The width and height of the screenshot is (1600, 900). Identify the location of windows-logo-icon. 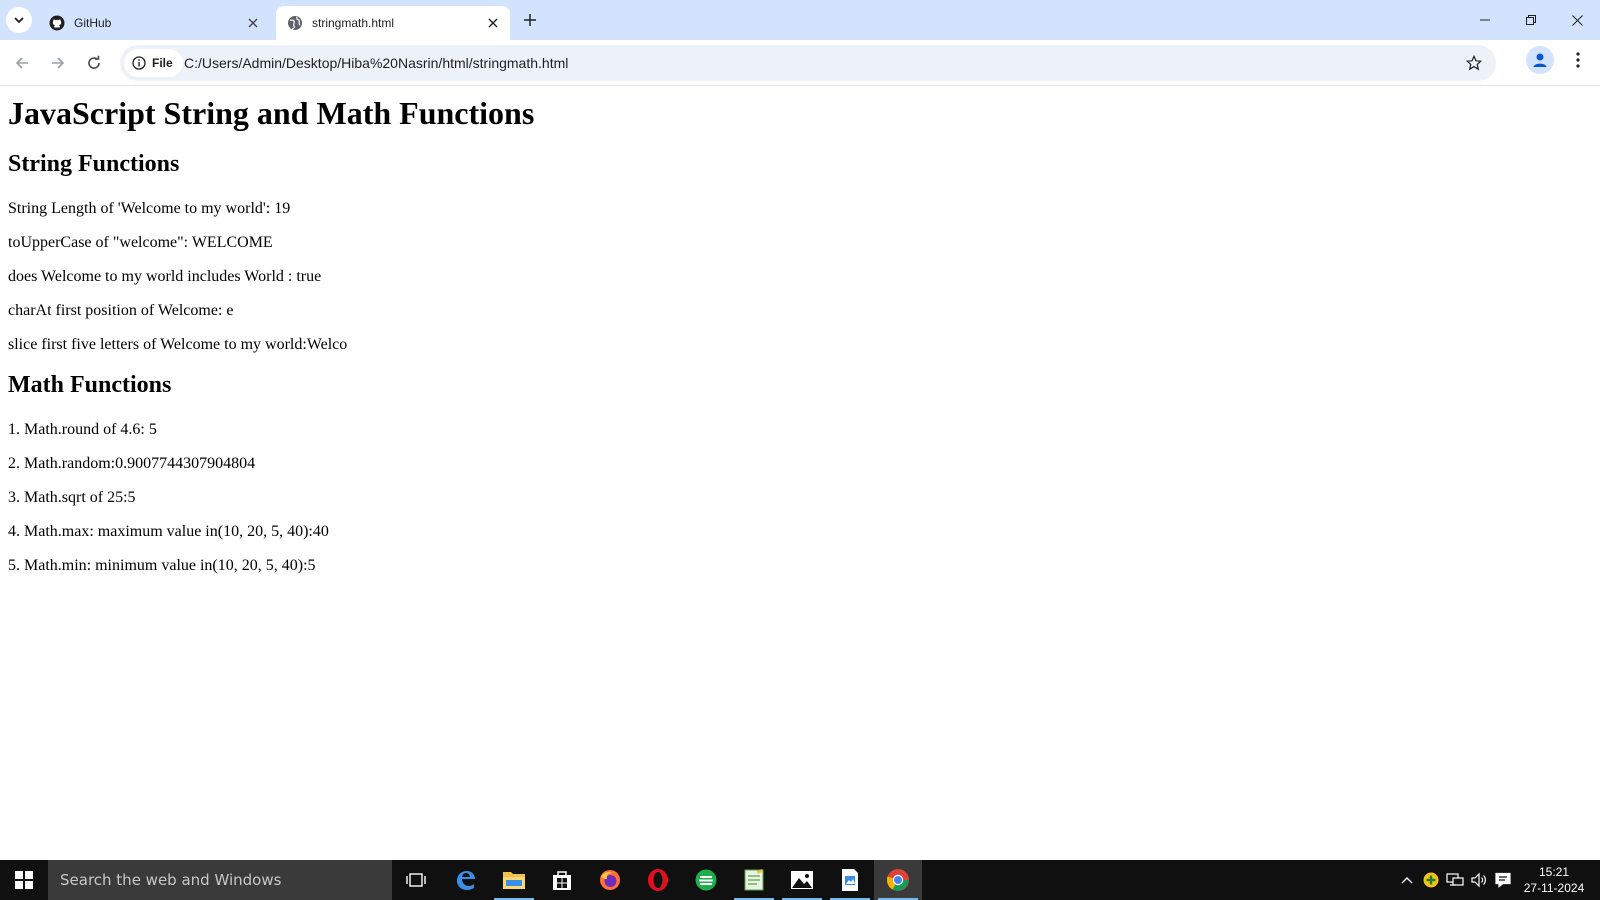
(24, 880).